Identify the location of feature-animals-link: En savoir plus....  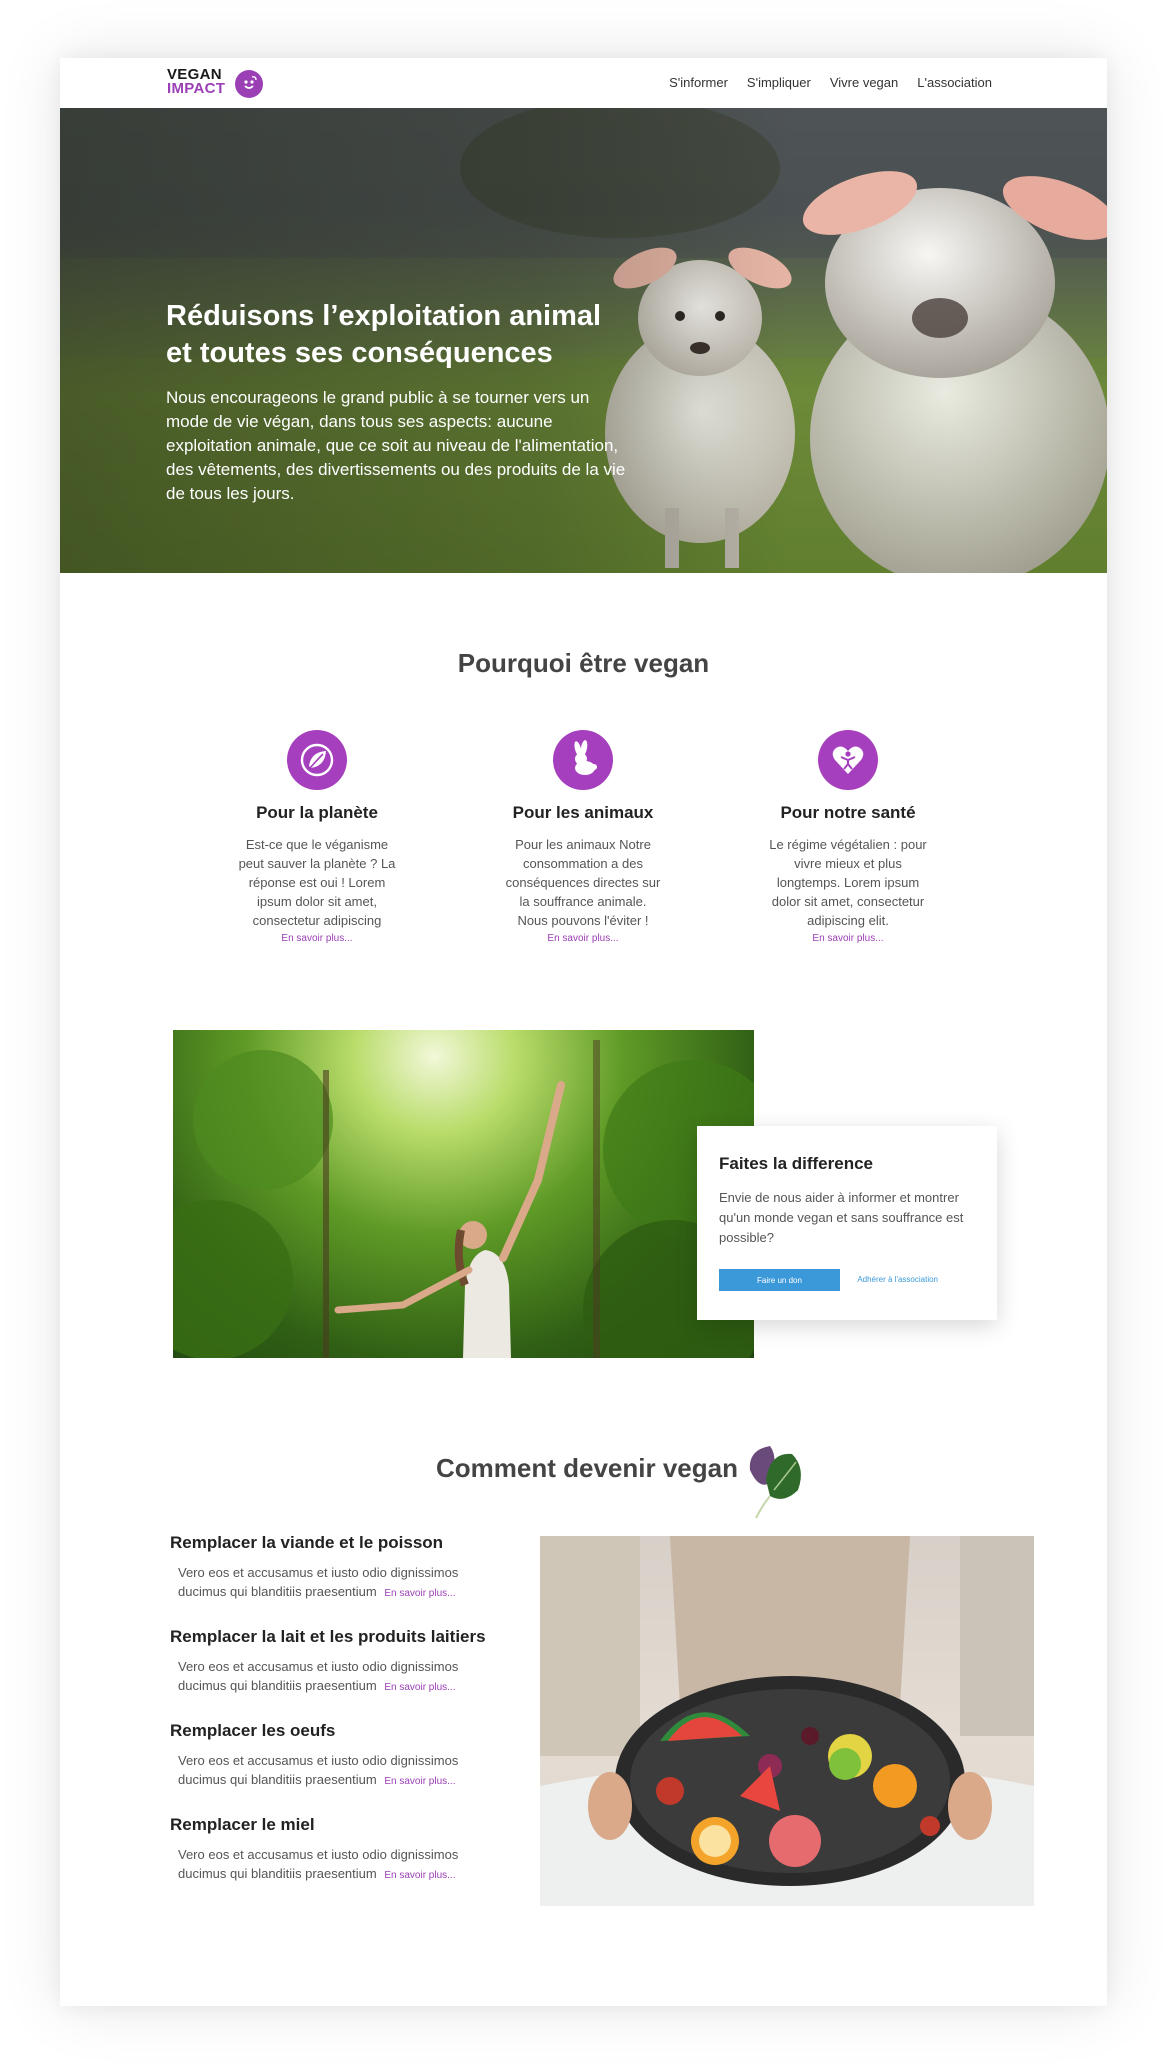
(583, 938).